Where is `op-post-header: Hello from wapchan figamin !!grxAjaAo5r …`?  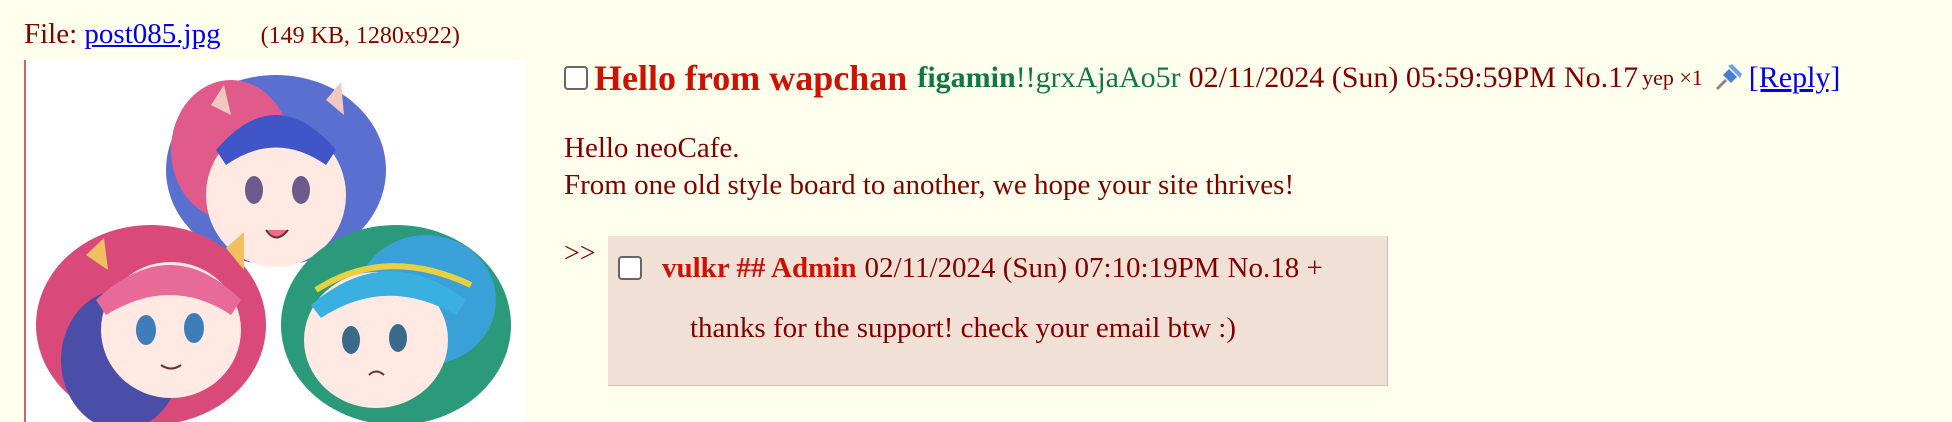 op-post-header: Hello from wapchan figamin !!grxAjaAo5r … is located at coordinates (1202, 78).